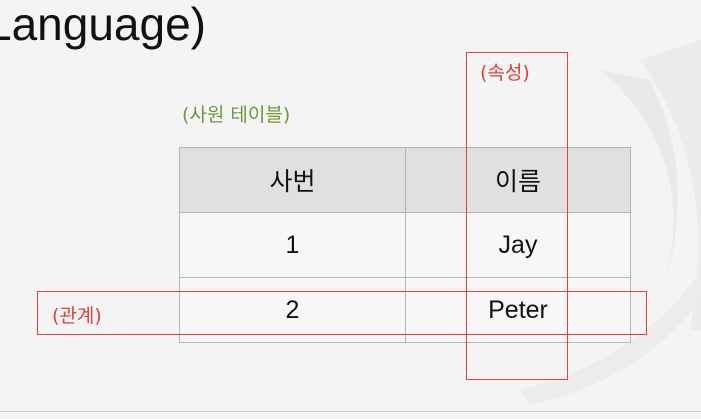  Describe the element at coordinates (77, 316) in the screenshot. I see `relation-label: (관계)` at that location.